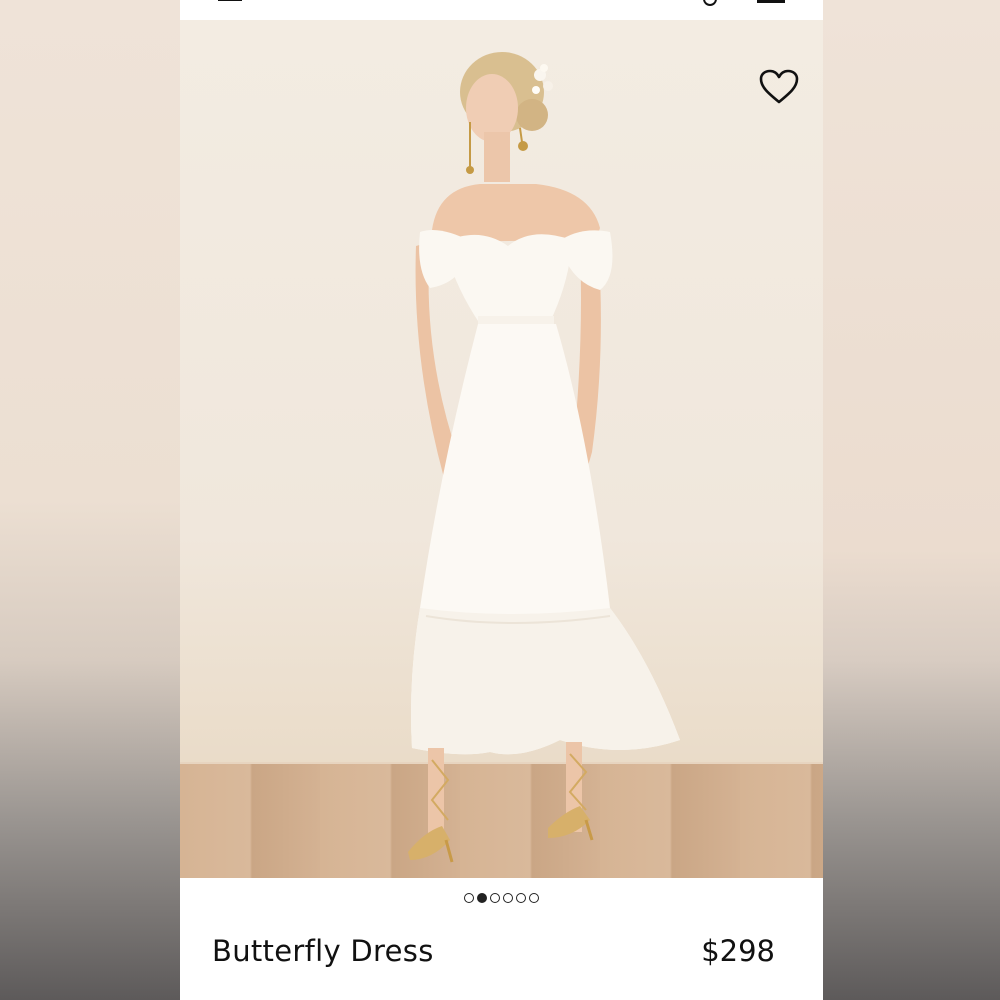  Describe the element at coordinates (710, 3) in the screenshot. I see `search-icon` at that location.